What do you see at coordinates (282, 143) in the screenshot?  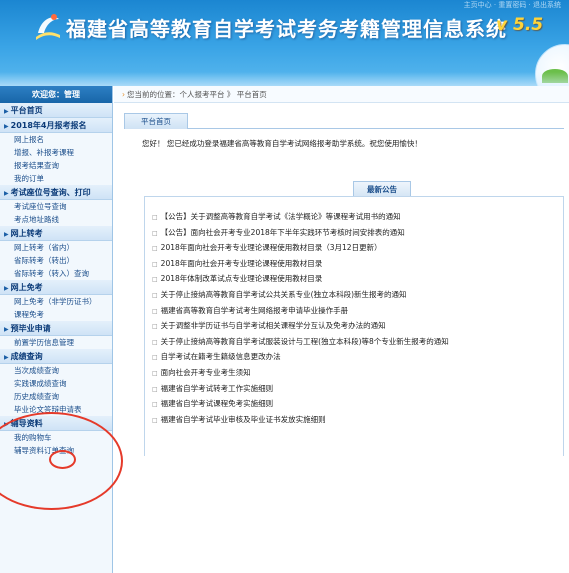 I see `welcome-message: 您好！ 您已经成功登录福建省高等教育自学考试网络报考助学系统。祝您使用愉快！` at bounding box center [282, 143].